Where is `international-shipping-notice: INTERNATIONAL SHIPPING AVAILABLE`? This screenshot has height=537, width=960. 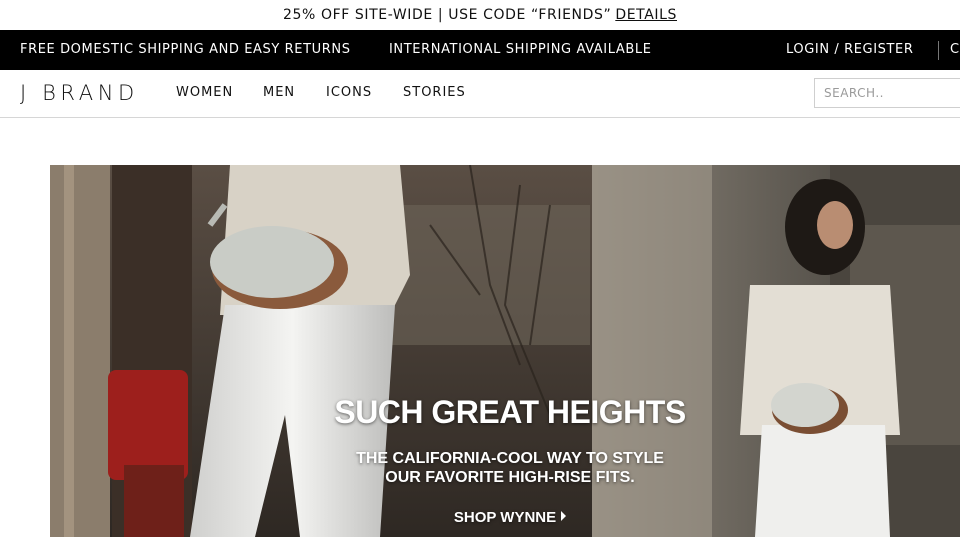
international-shipping-notice: INTERNATIONAL SHIPPING AVAILABLE is located at coordinates (520, 49).